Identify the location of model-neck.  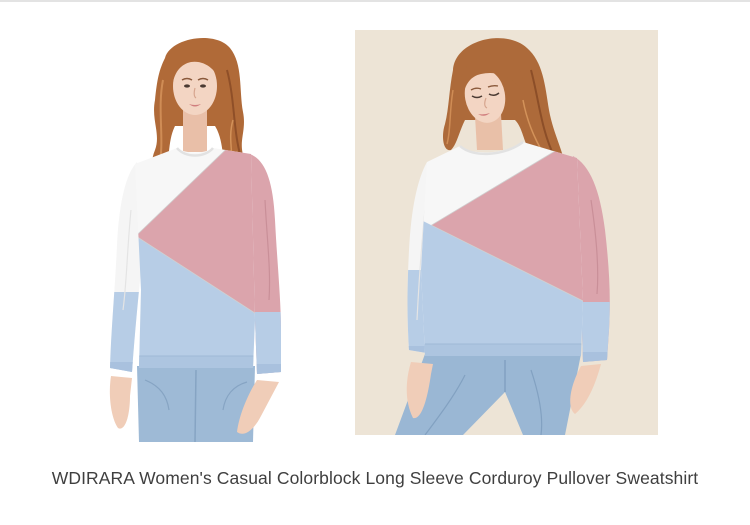
(195, 131).